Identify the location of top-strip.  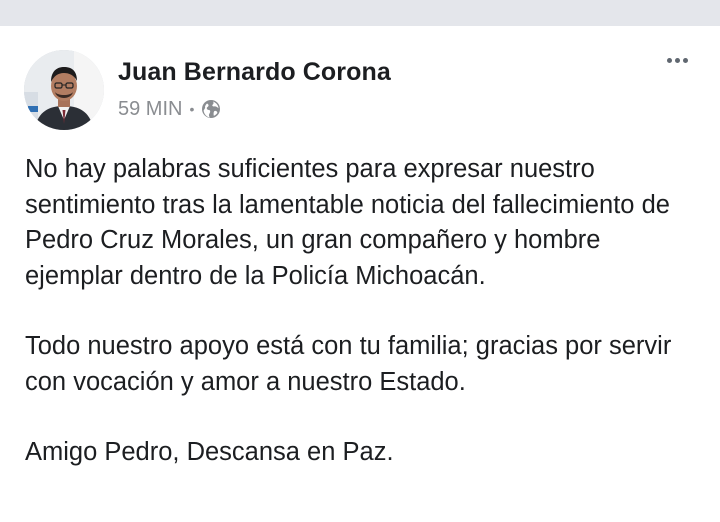
(360, 13).